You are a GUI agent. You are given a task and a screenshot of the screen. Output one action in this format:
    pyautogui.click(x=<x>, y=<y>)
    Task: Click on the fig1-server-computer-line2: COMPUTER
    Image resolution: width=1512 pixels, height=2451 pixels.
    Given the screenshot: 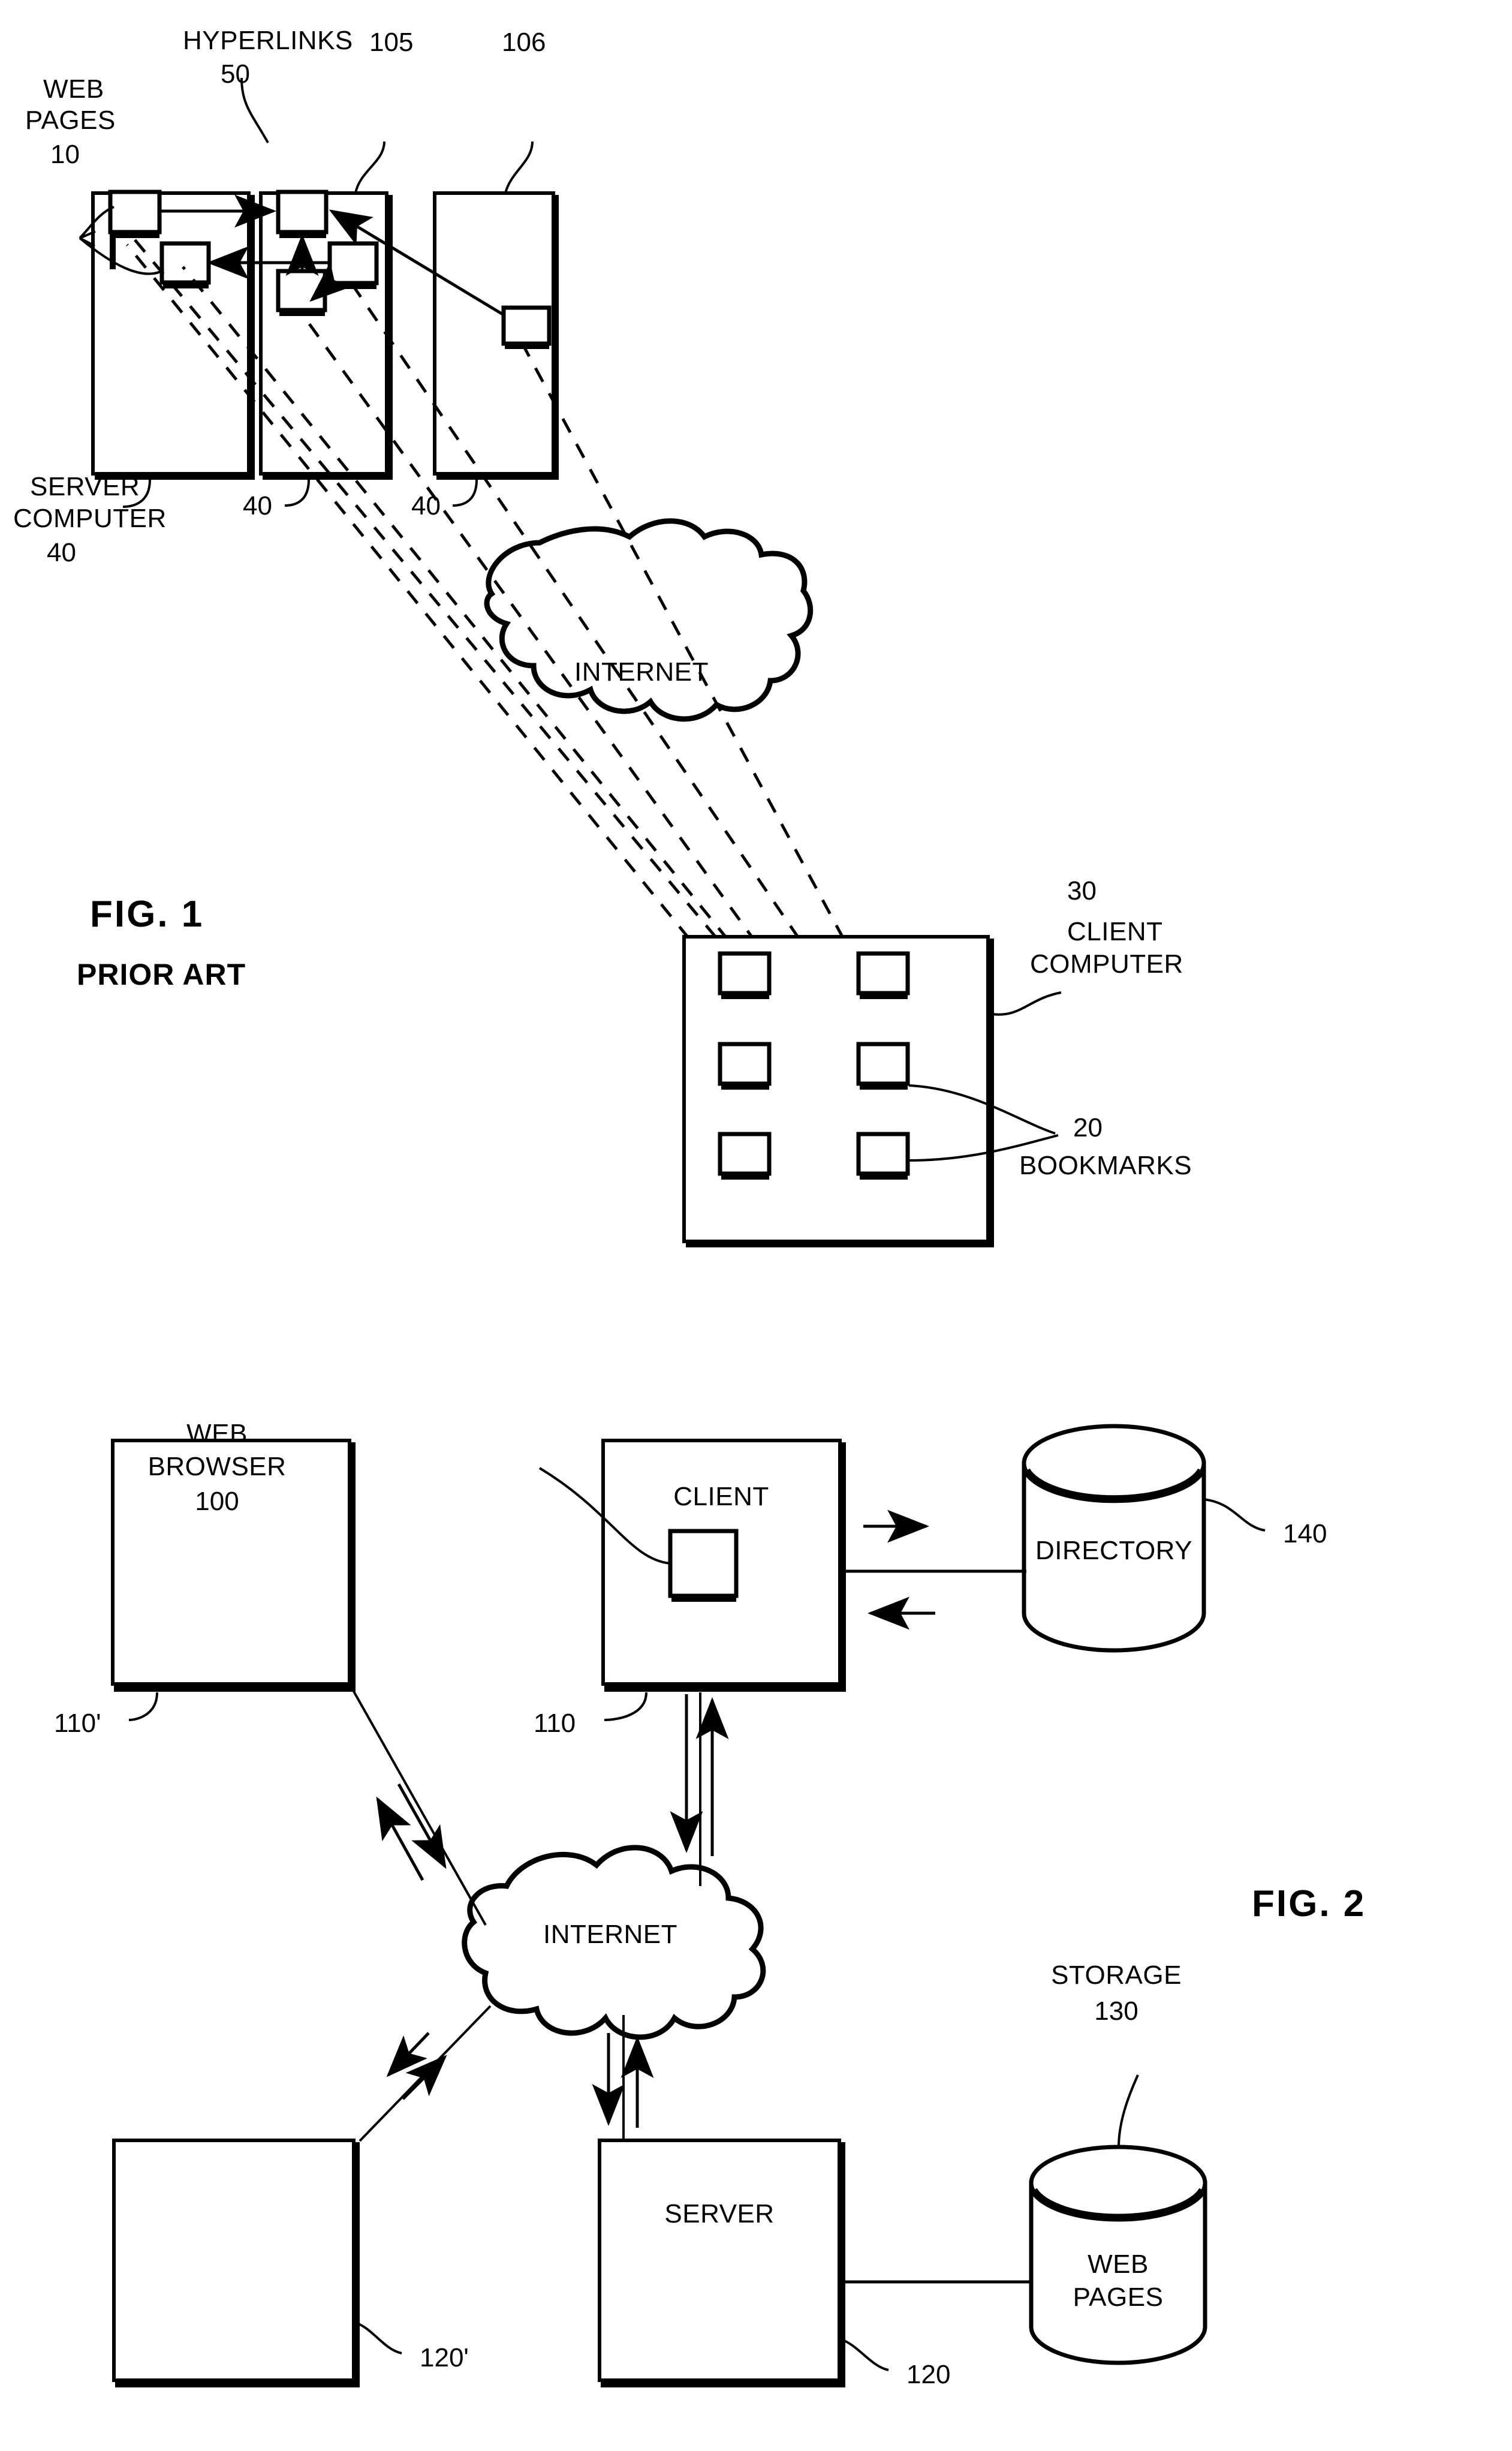 What is the action you would take?
    pyautogui.click(x=90, y=519)
    